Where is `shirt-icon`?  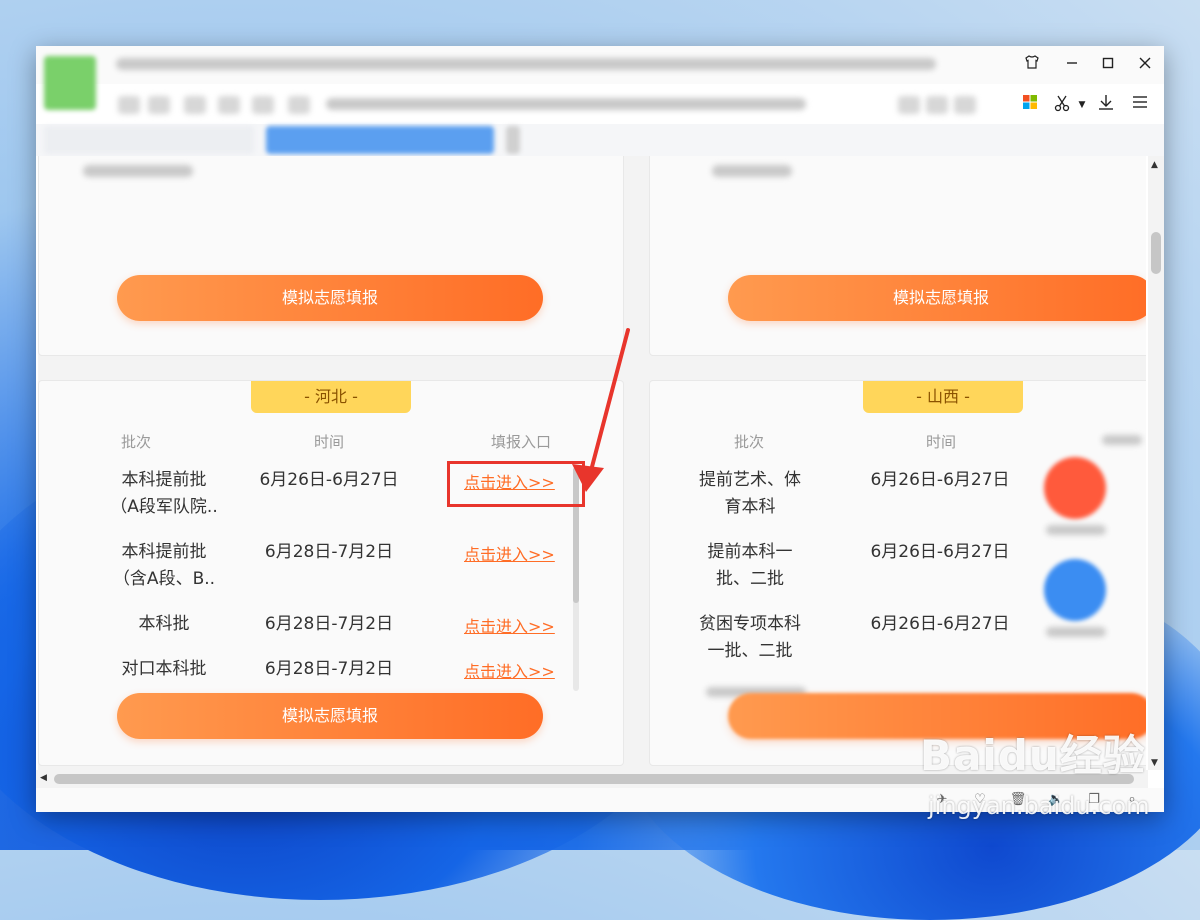
shirt-icon is located at coordinates (1032, 65).